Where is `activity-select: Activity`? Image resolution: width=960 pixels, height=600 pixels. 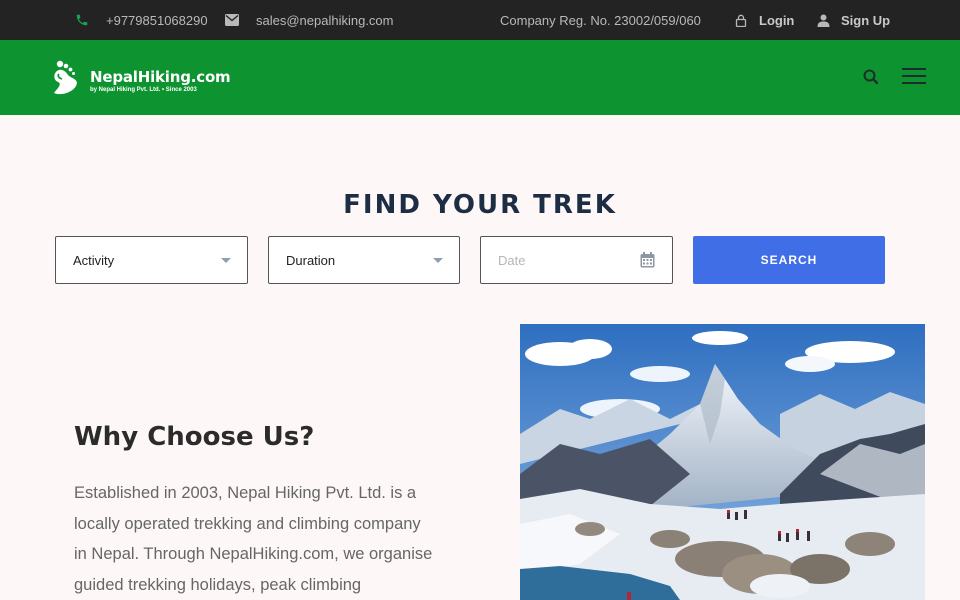
activity-select: Activity is located at coordinates (151, 260).